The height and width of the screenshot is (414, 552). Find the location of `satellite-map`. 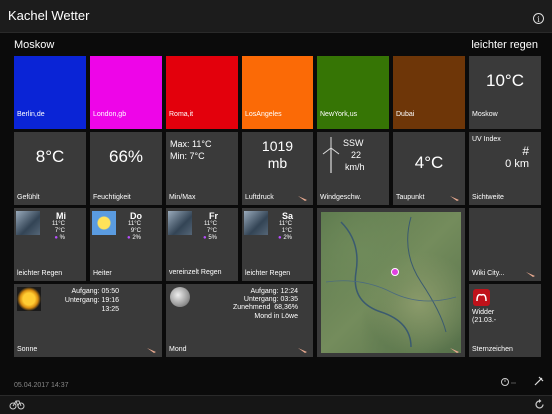

satellite-map is located at coordinates (391, 282).